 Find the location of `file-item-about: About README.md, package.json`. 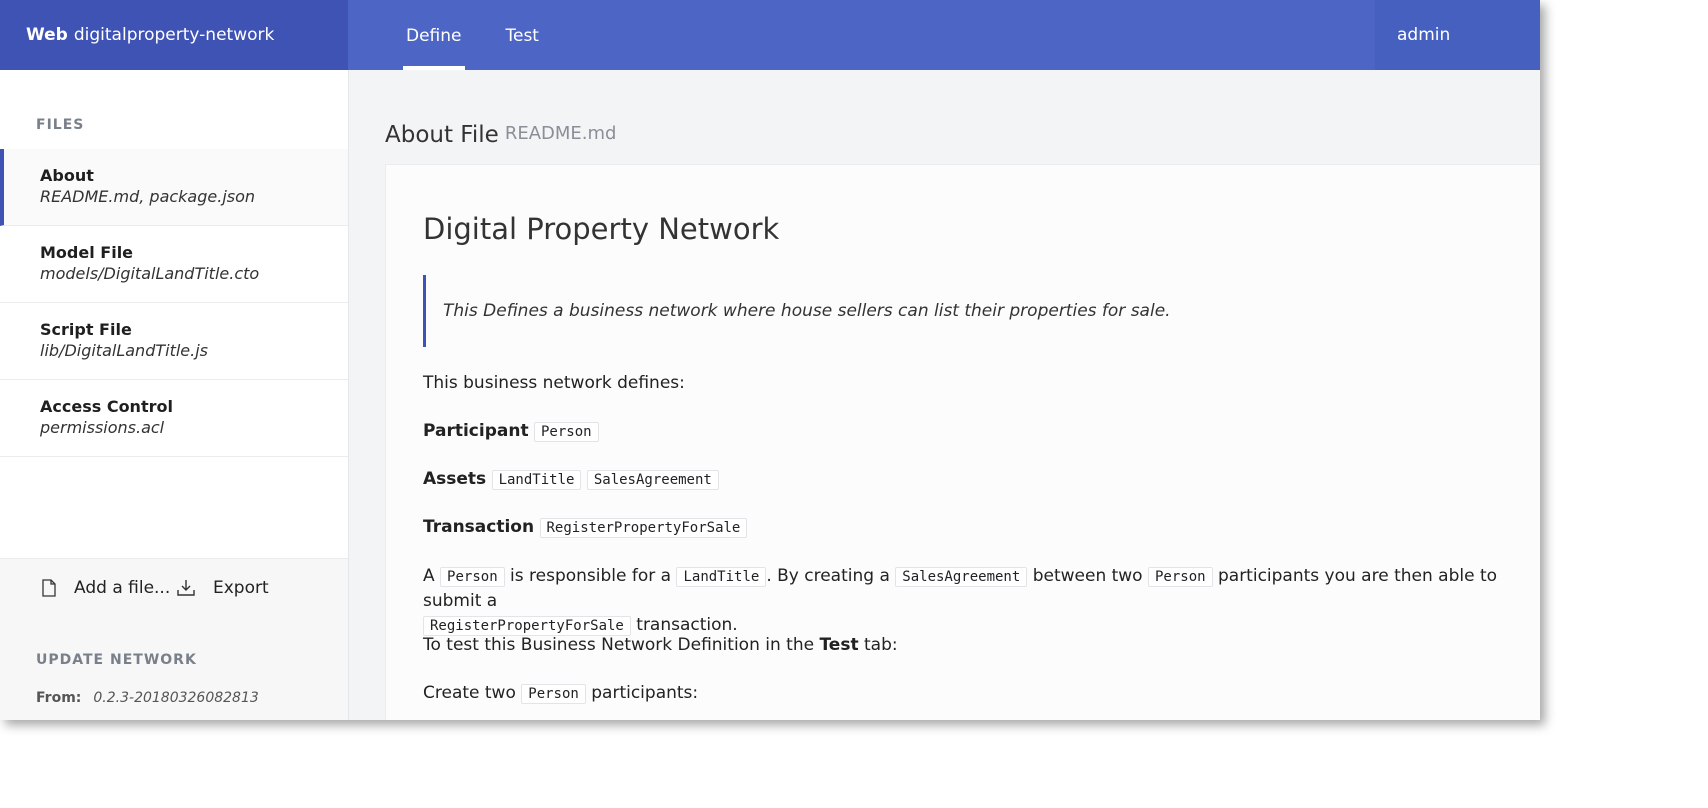

file-item-about: About README.md, package.json is located at coordinates (174, 187).